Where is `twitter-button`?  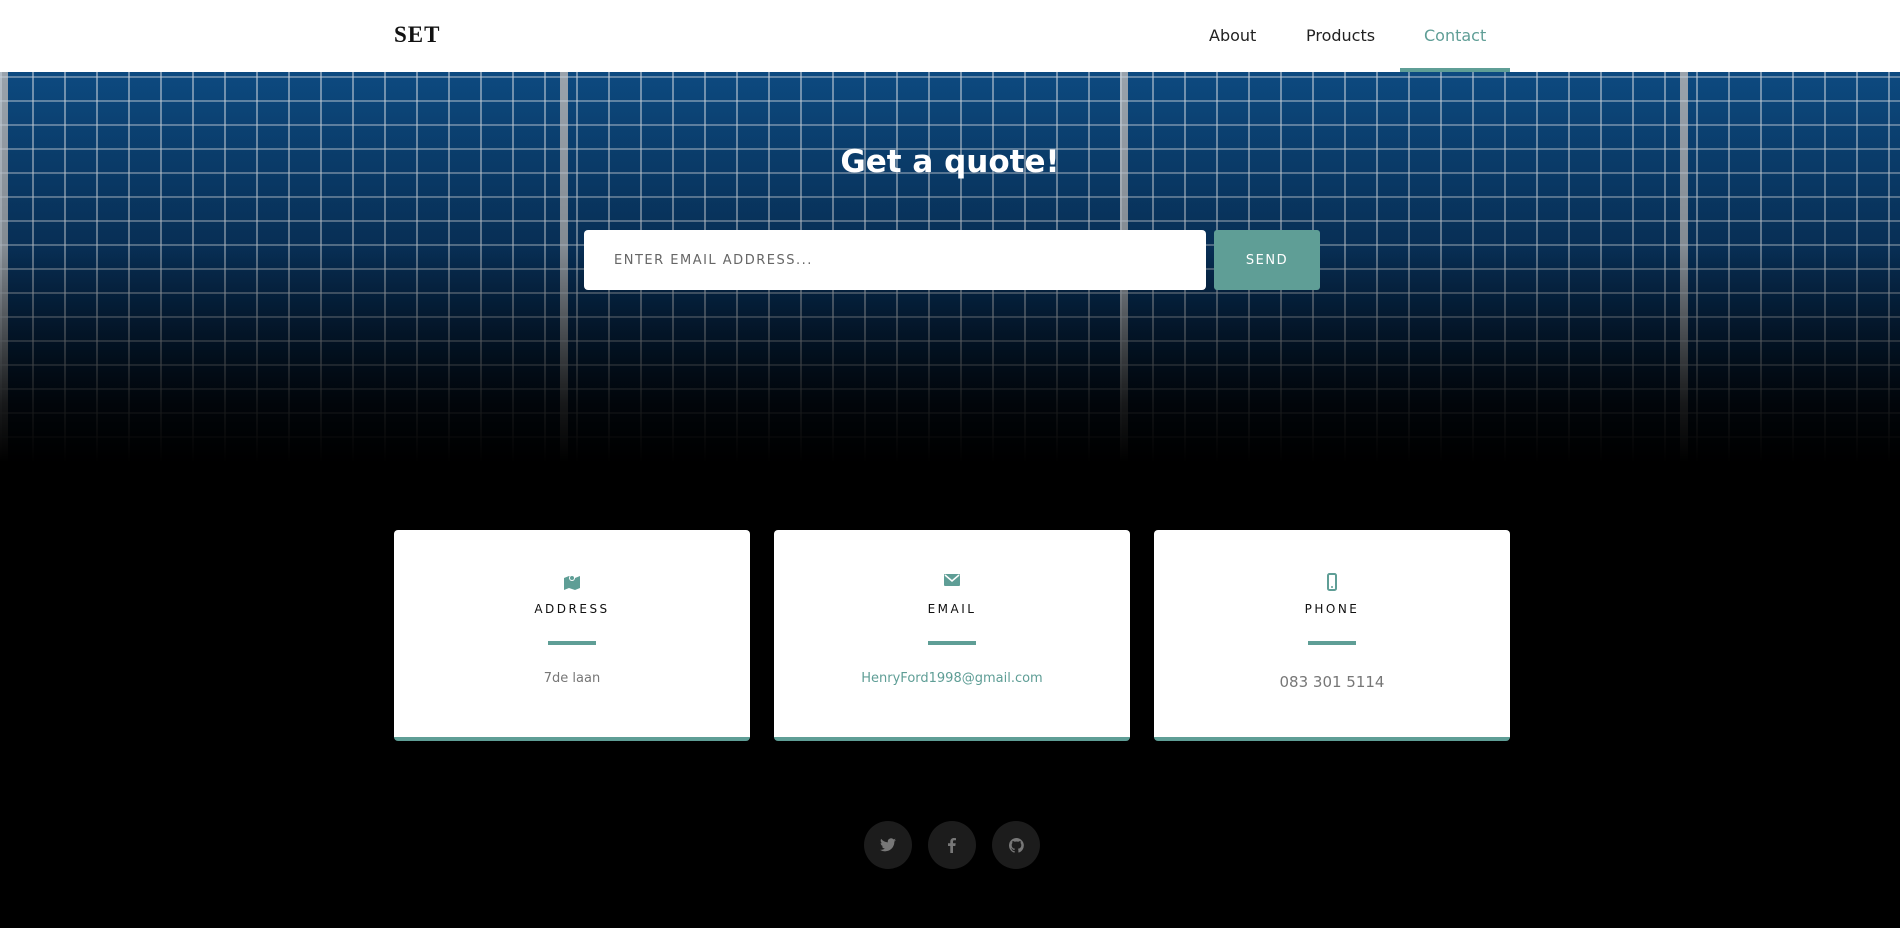
twitter-button is located at coordinates (888, 845).